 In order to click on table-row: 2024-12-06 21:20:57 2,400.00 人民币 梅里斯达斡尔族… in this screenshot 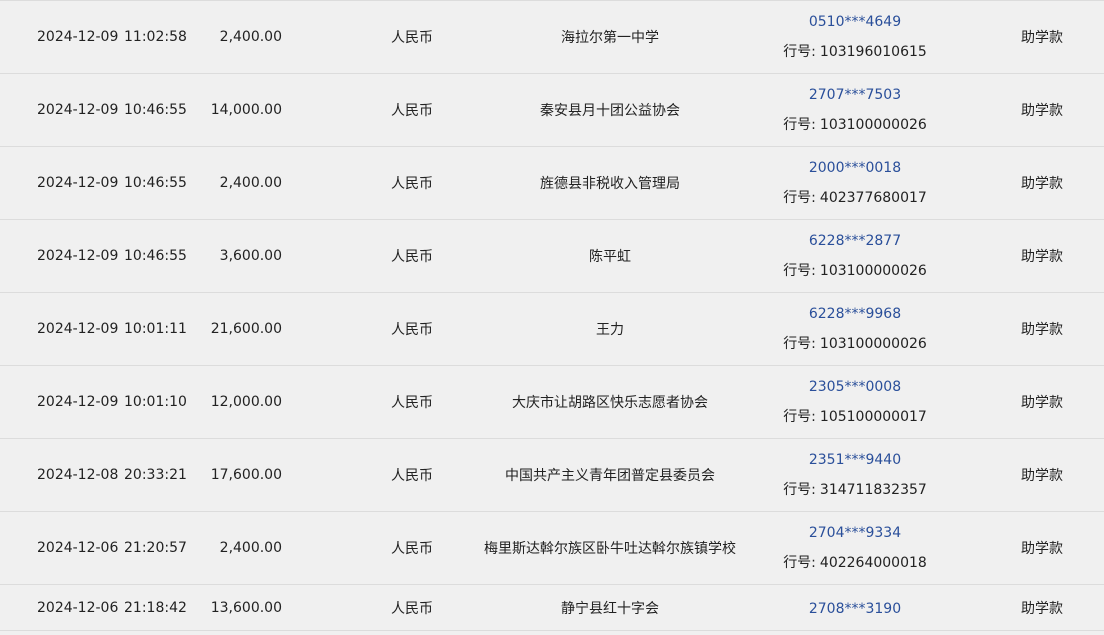, I will do `click(552, 548)`.